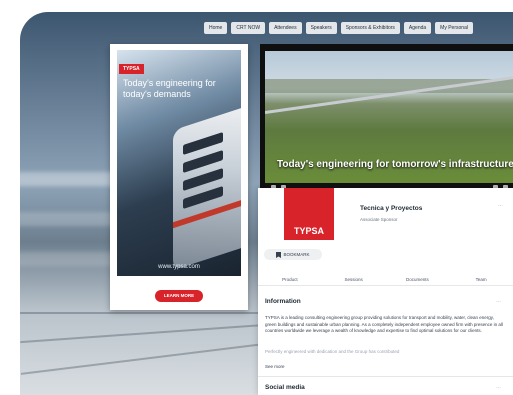  Describe the element at coordinates (296, 254) in the screenshot. I see `bookmark-label: BOOKMARK` at that location.